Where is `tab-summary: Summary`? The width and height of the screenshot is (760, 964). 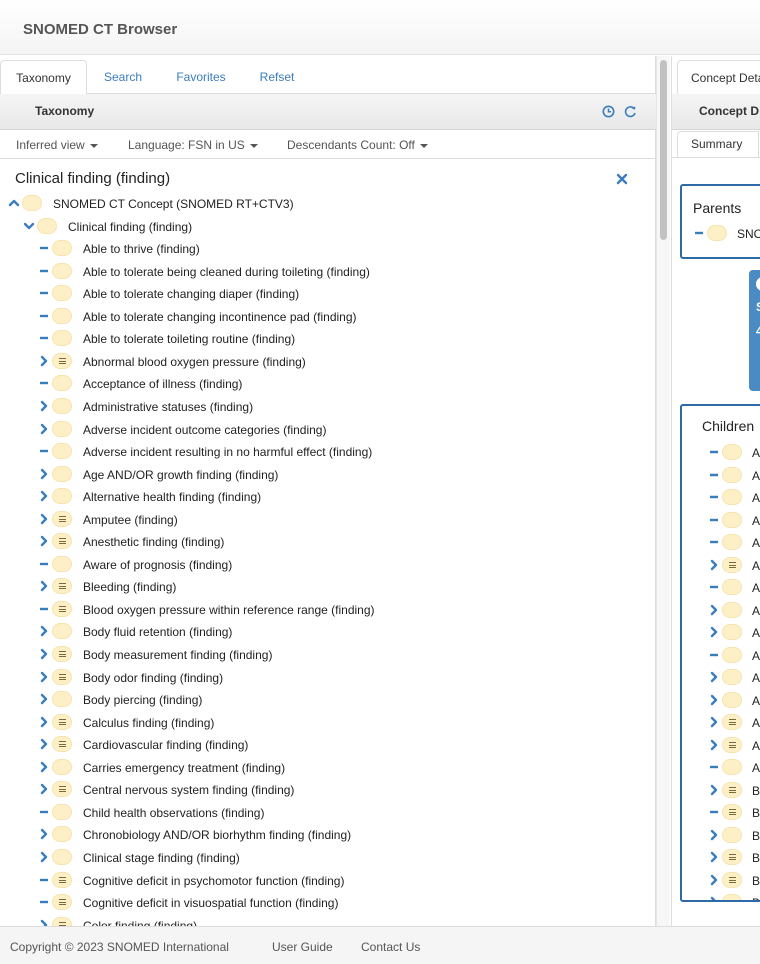
tab-summary: Summary is located at coordinates (718, 144).